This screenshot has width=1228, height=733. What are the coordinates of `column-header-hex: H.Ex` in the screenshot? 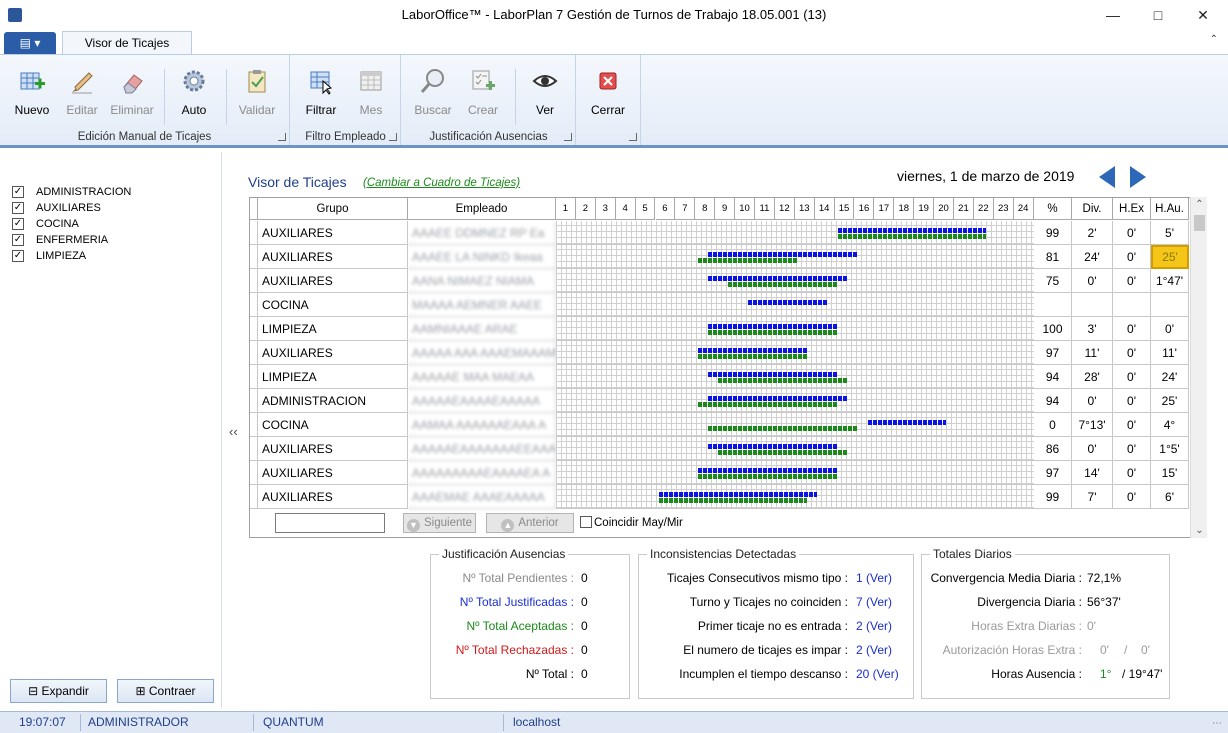 It's located at (1132, 209).